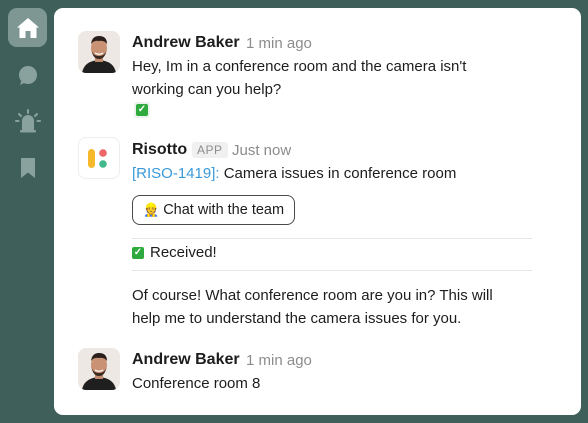  Describe the element at coordinates (151, 209) in the screenshot. I see `worker-emoji-icon: 👷` at that location.